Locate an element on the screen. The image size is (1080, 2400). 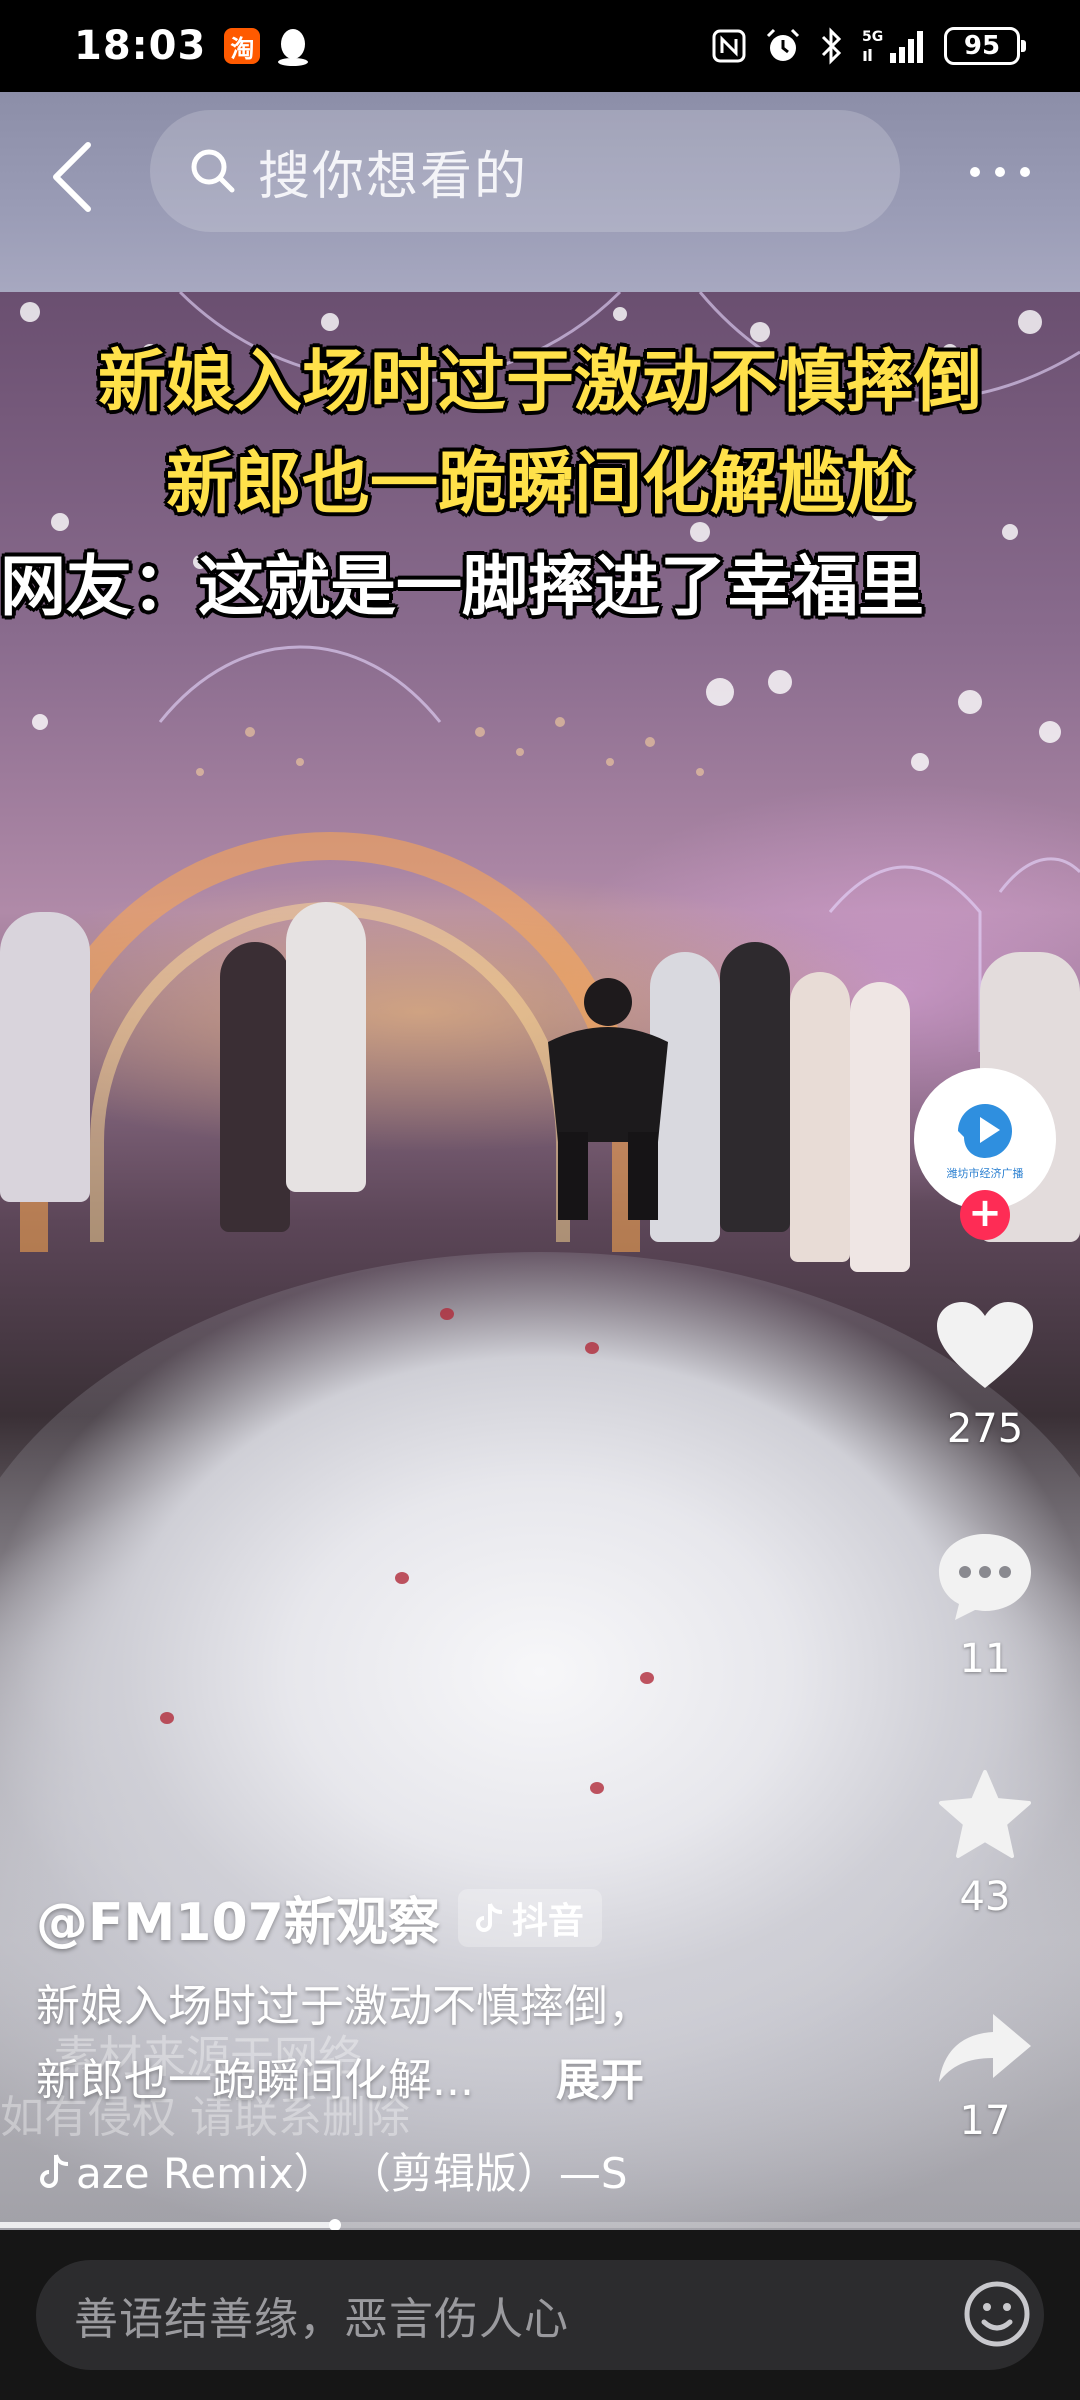
status-time: 18:03 is located at coordinates (140, 46).